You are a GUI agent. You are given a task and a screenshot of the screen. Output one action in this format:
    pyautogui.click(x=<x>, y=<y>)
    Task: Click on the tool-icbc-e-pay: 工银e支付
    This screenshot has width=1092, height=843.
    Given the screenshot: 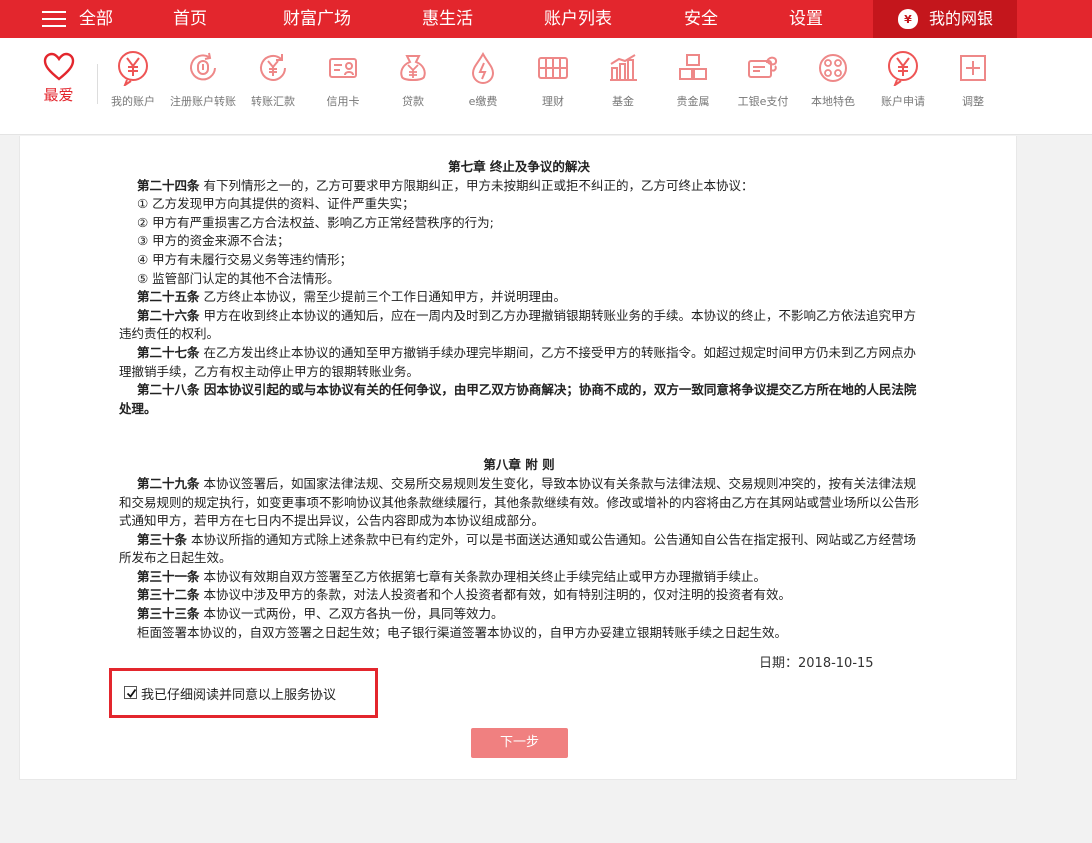 What is the action you would take?
    pyautogui.click(x=763, y=79)
    